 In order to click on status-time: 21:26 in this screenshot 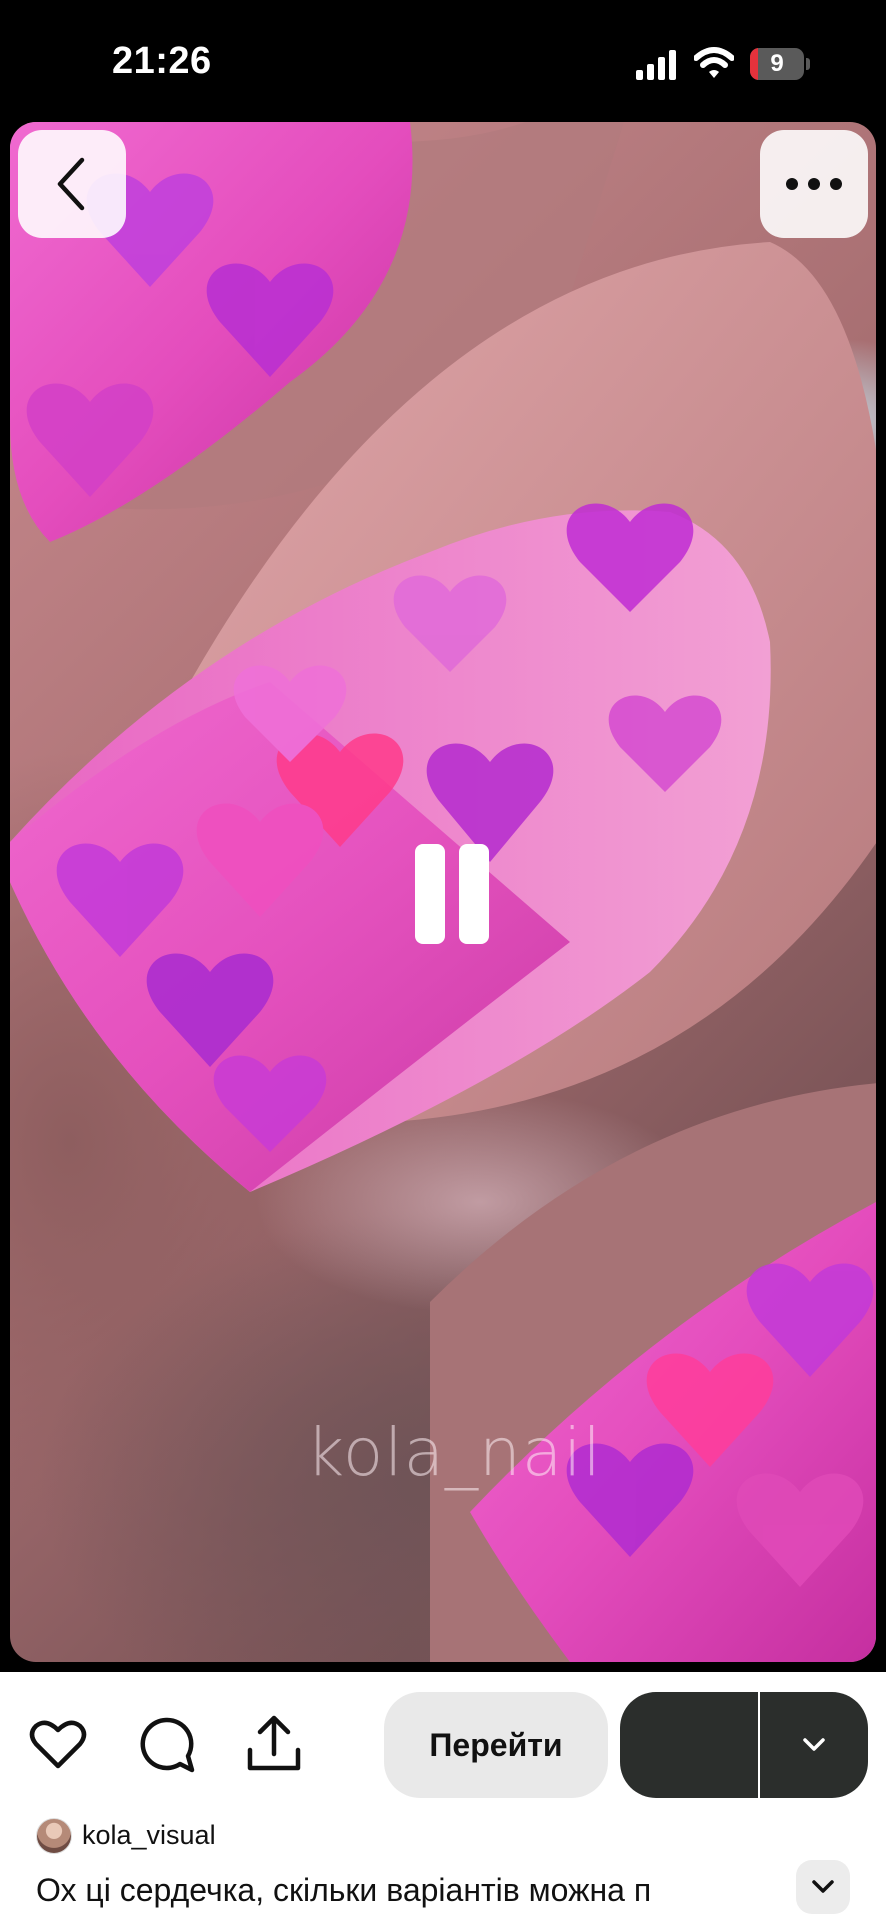, I will do `click(162, 61)`.